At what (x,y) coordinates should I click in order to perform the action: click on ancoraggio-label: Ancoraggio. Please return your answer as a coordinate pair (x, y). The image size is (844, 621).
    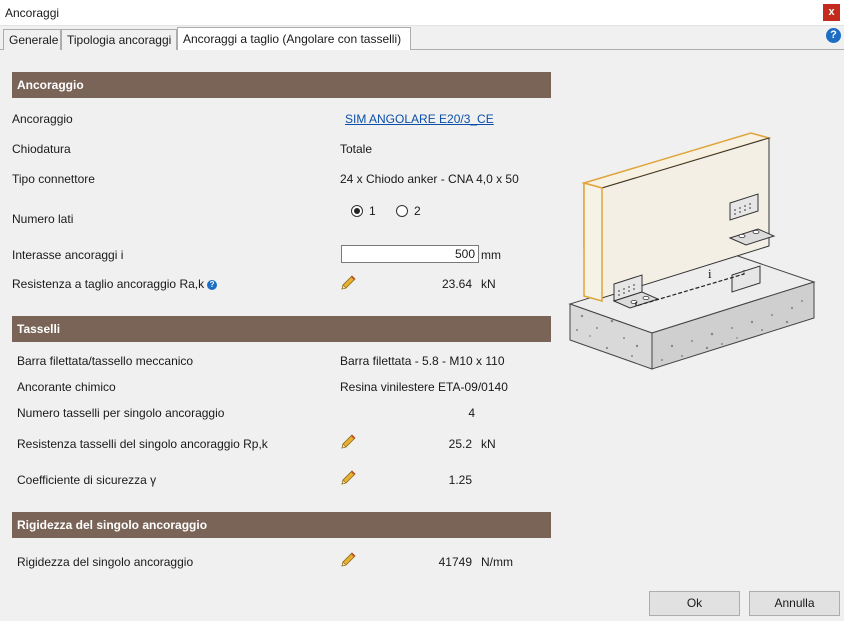
    Looking at the image, I should click on (42, 119).